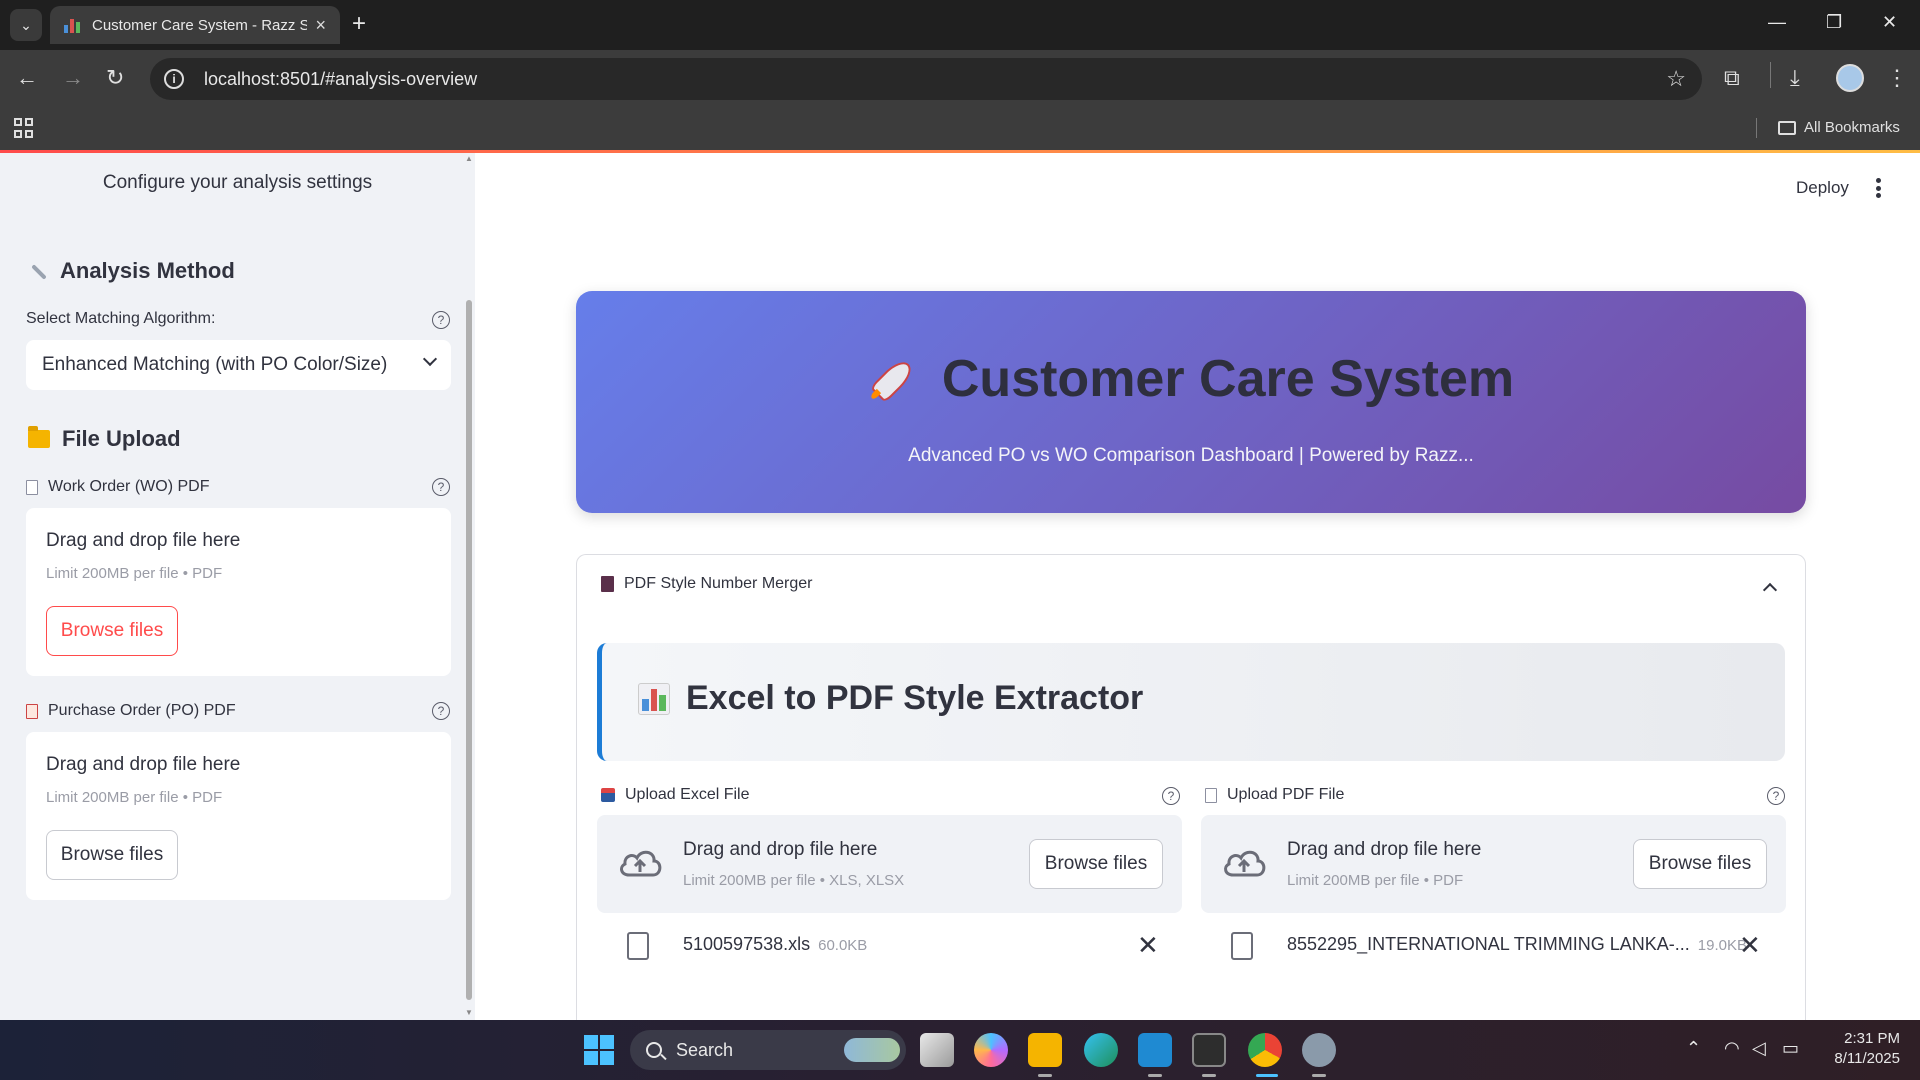 This screenshot has height=1080, width=1920. What do you see at coordinates (599, 1050) in the screenshot?
I see `start-button` at bounding box center [599, 1050].